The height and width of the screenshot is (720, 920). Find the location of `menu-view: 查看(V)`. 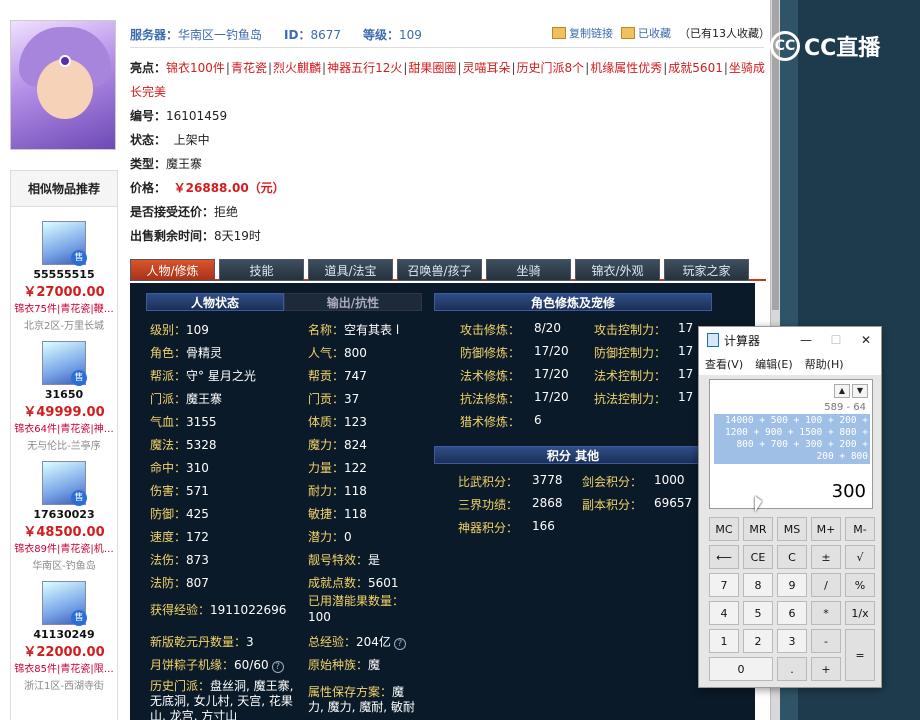

menu-view: 查看(V) is located at coordinates (724, 364).